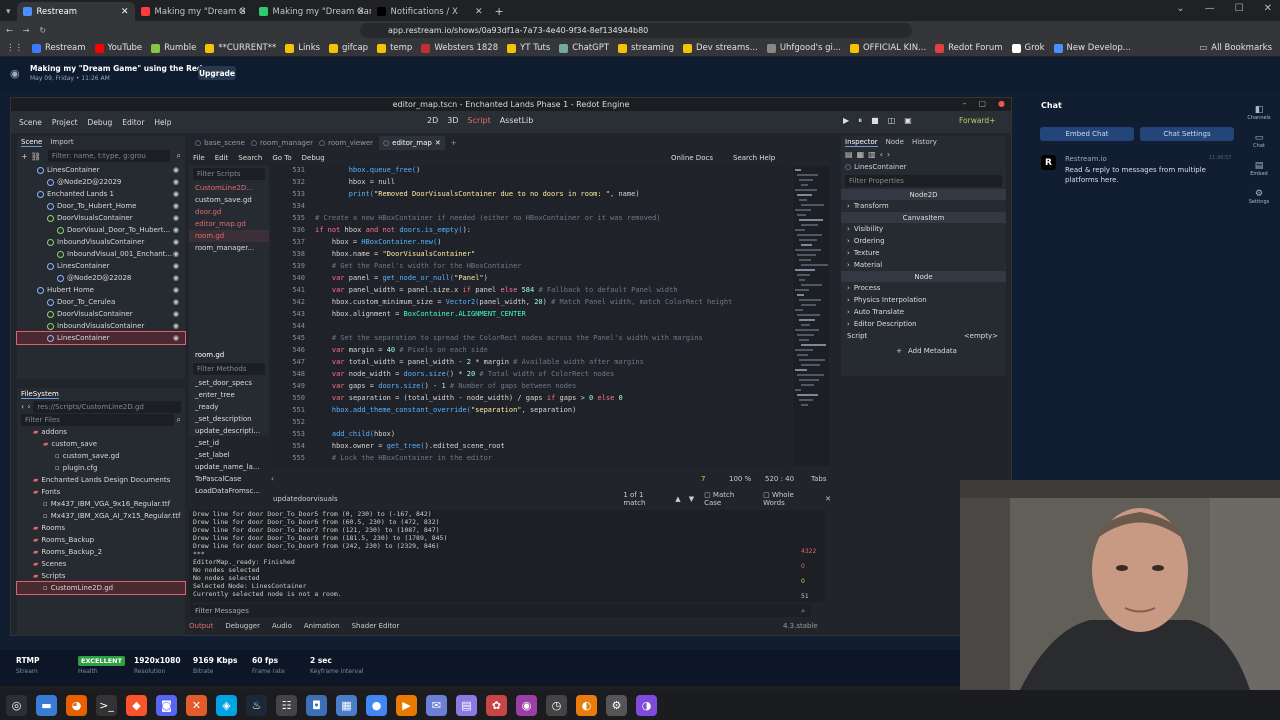 The height and width of the screenshot is (720, 1280). I want to click on bottom-tab-output: Output, so click(201, 626).